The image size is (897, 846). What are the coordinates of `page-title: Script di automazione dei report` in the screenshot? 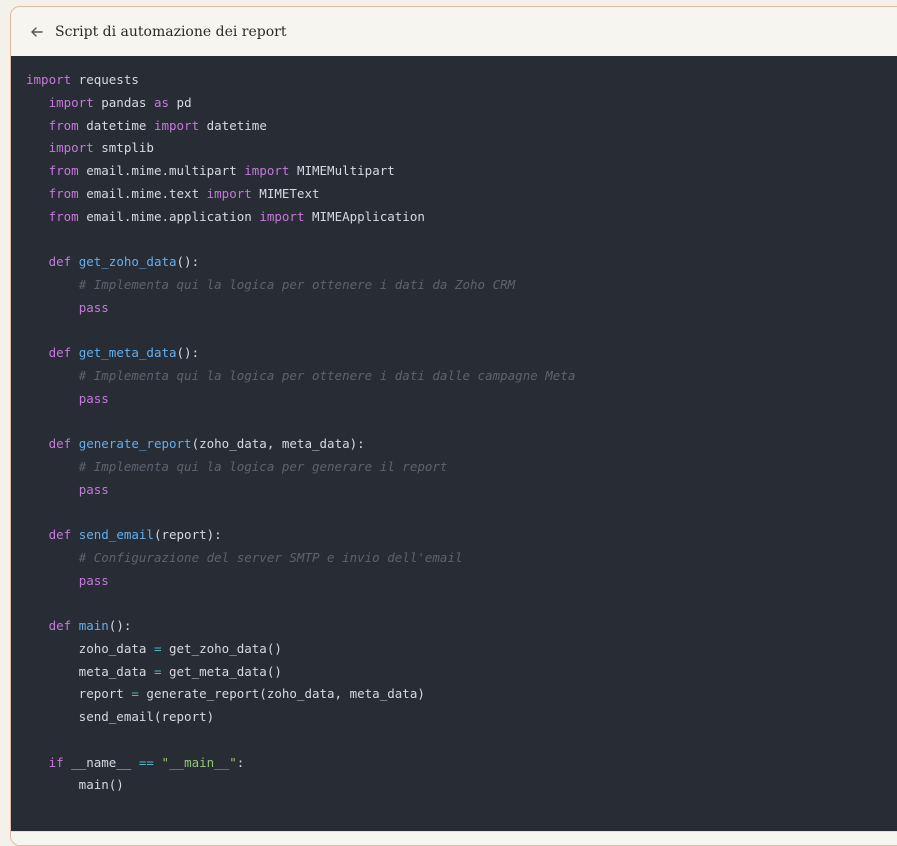 It's located at (171, 31).